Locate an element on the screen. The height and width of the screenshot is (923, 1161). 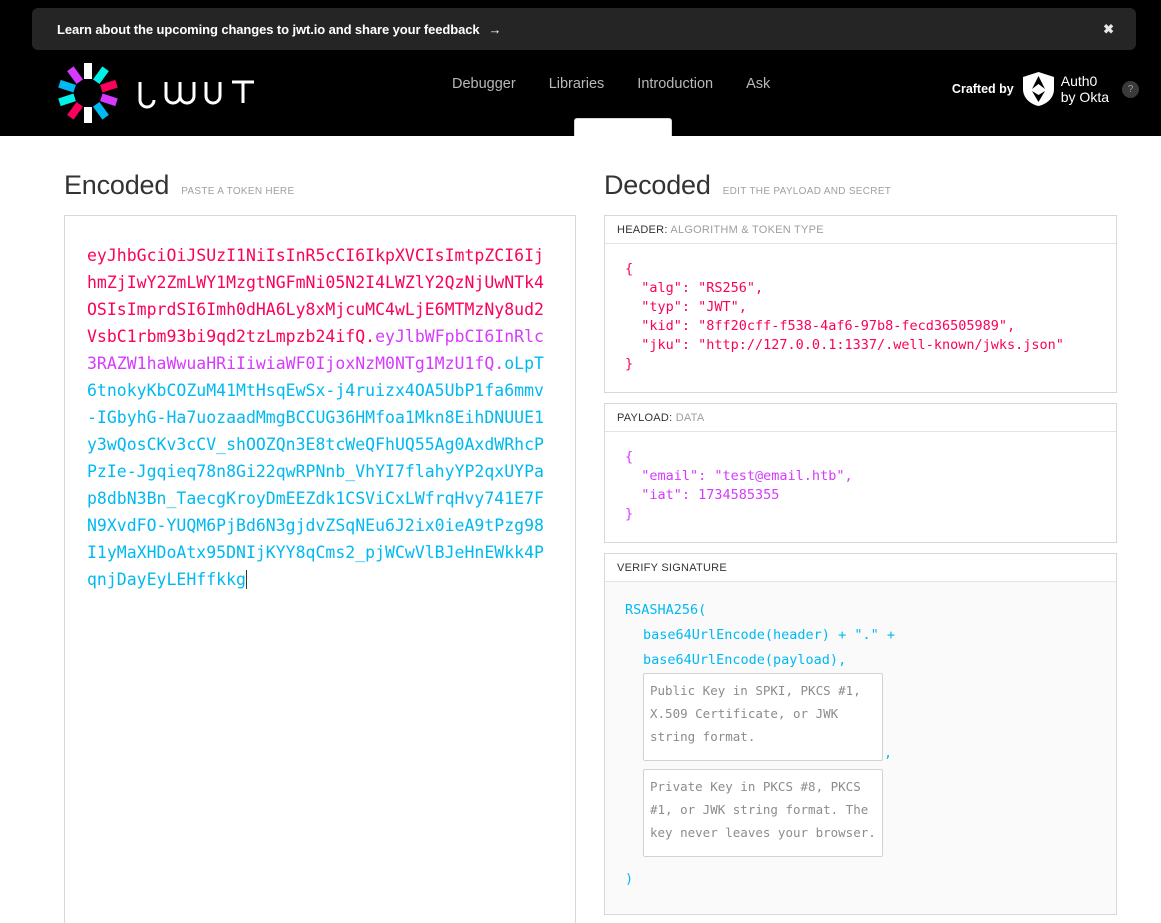
encoded-subtitle: PASTE A TOKEN HERE is located at coordinates (238, 191).